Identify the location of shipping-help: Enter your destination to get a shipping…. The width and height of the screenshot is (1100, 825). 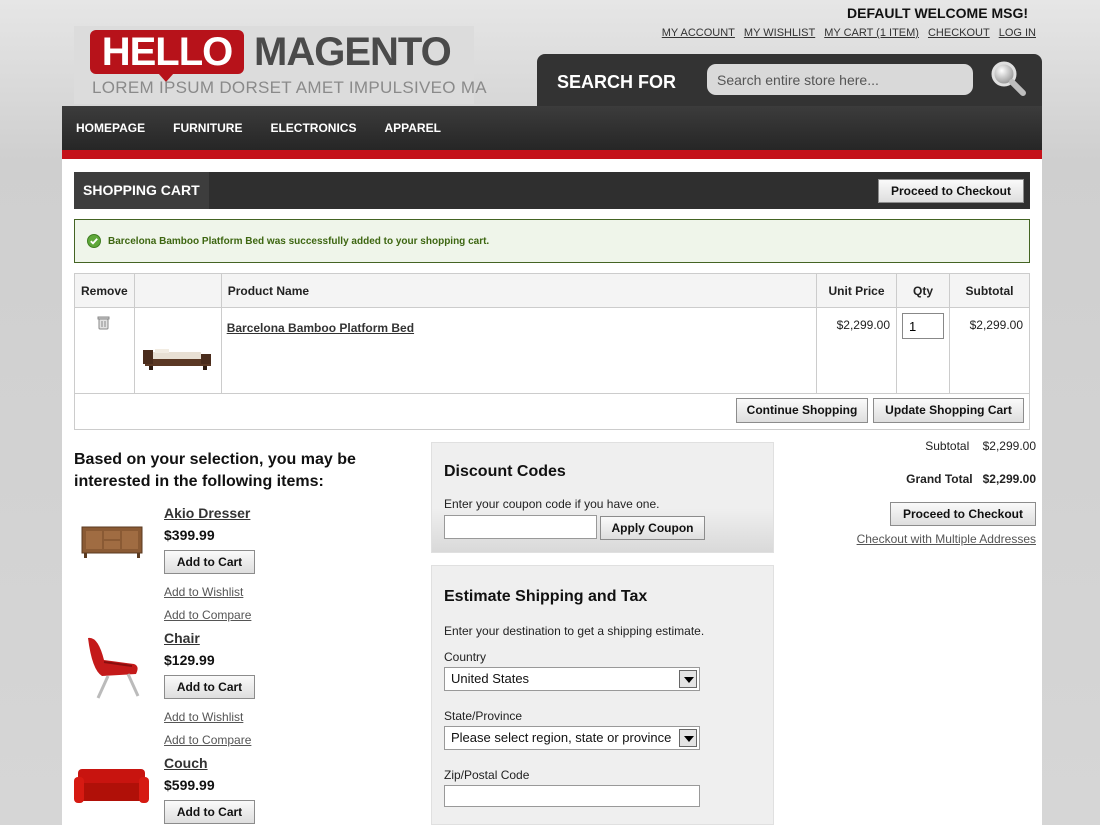
(574, 631).